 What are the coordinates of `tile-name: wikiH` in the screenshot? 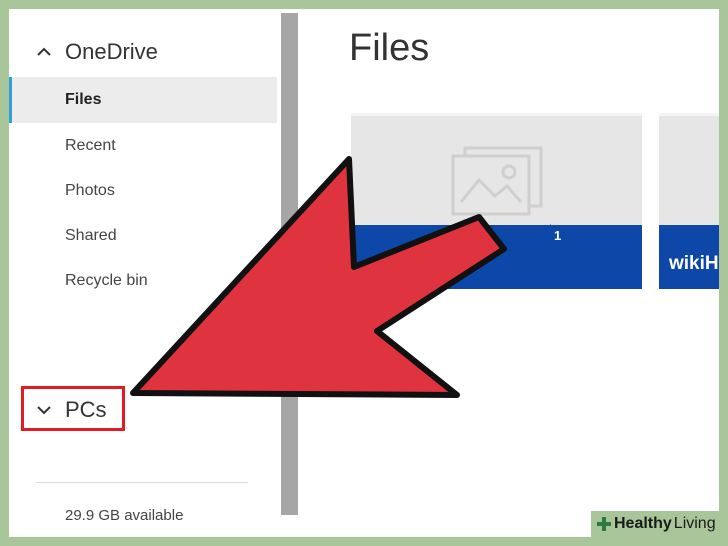 It's located at (694, 263).